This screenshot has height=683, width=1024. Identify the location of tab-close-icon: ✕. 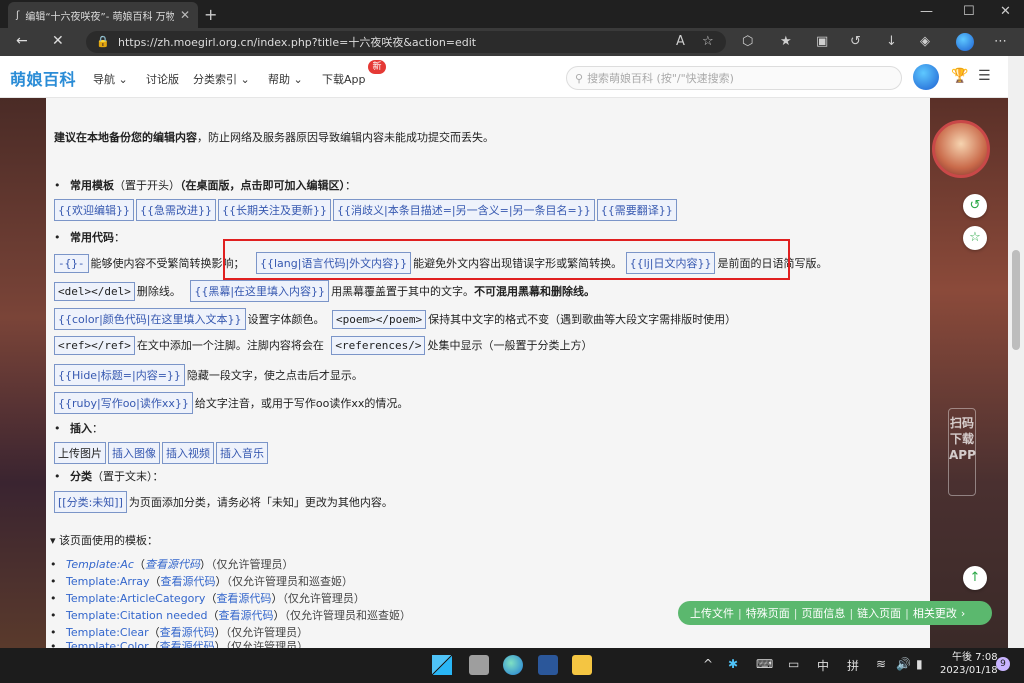
(185, 15).